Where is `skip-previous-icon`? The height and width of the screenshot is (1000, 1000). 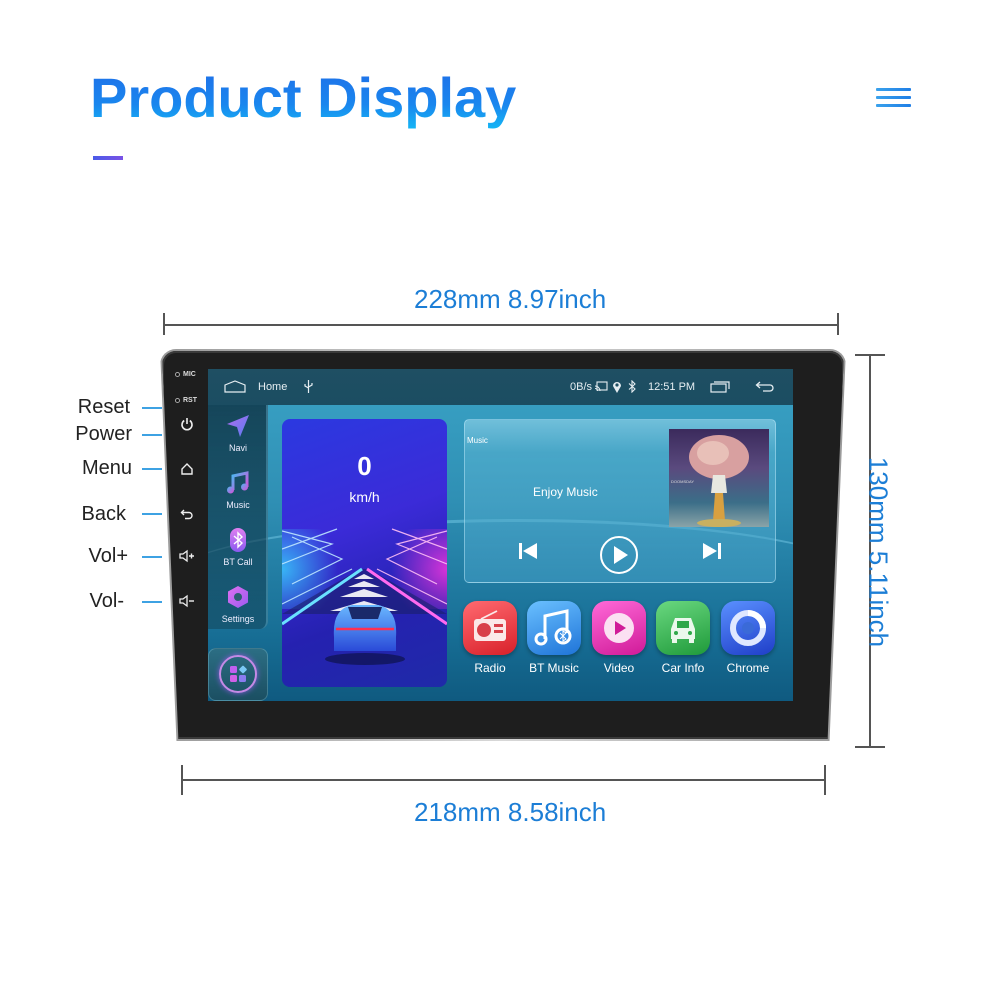 skip-previous-icon is located at coordinates (528, 551).